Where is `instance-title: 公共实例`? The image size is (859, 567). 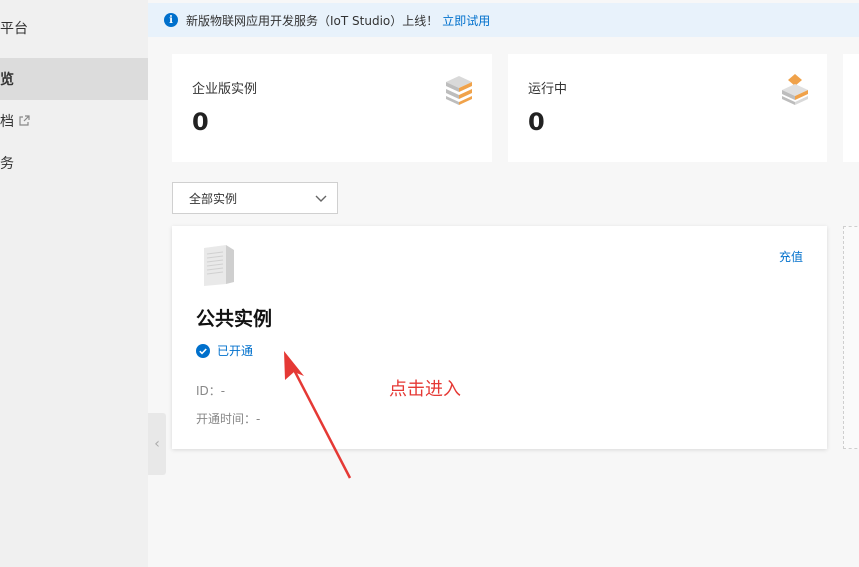
instance-title: 公共实例 is located at coordinates (234, 317).